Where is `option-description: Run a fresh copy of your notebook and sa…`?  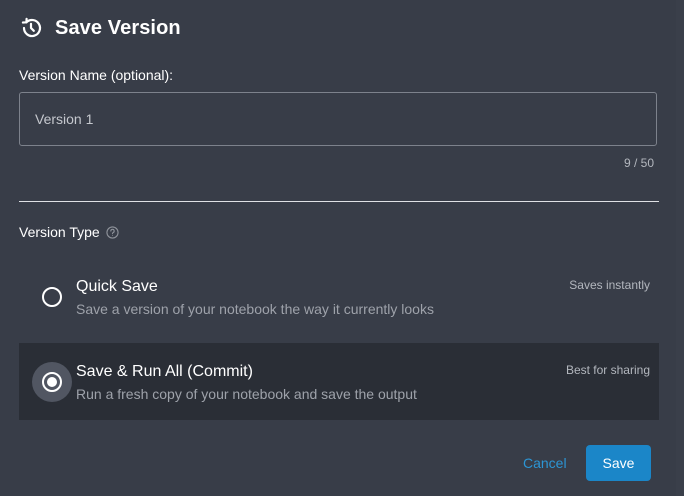 option-description: Run a fresh copy of your notebook and sa… is located at coordinates (246, 394).